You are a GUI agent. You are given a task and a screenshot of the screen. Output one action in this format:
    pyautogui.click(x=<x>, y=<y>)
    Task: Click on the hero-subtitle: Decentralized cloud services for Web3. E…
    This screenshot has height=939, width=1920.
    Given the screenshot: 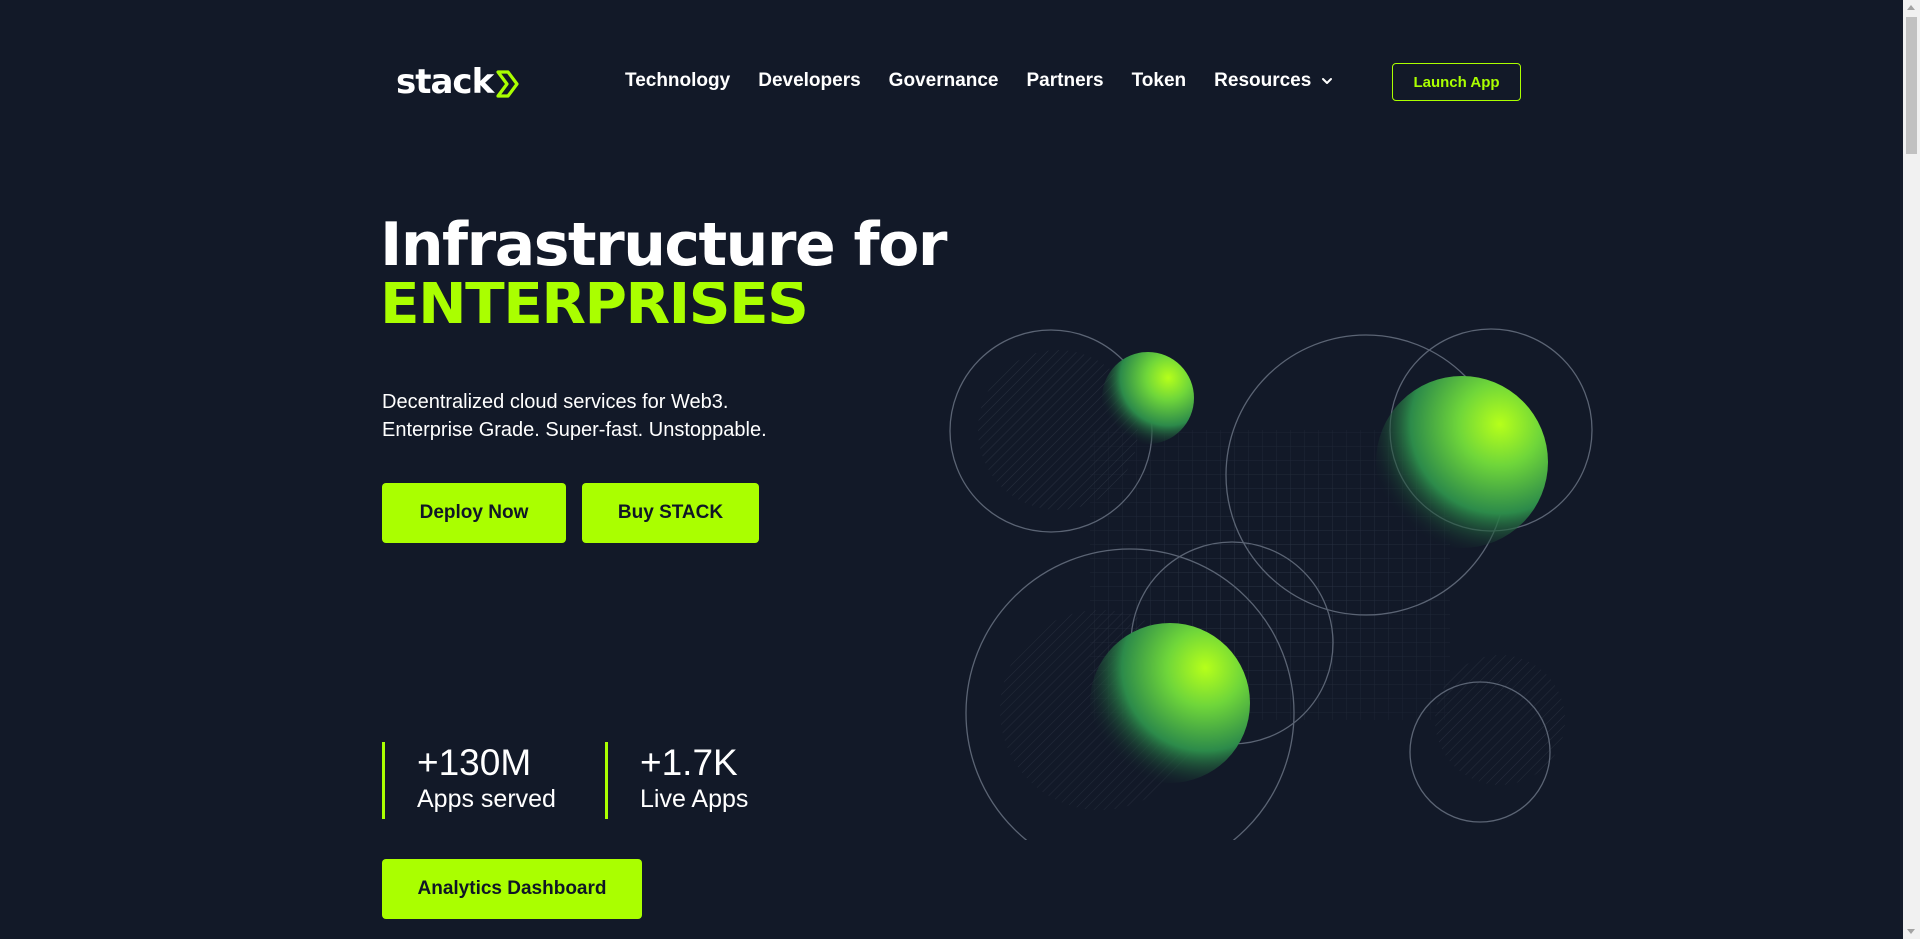 What is the action you would take?
    pyautogui.click(x=574, y=416)
    